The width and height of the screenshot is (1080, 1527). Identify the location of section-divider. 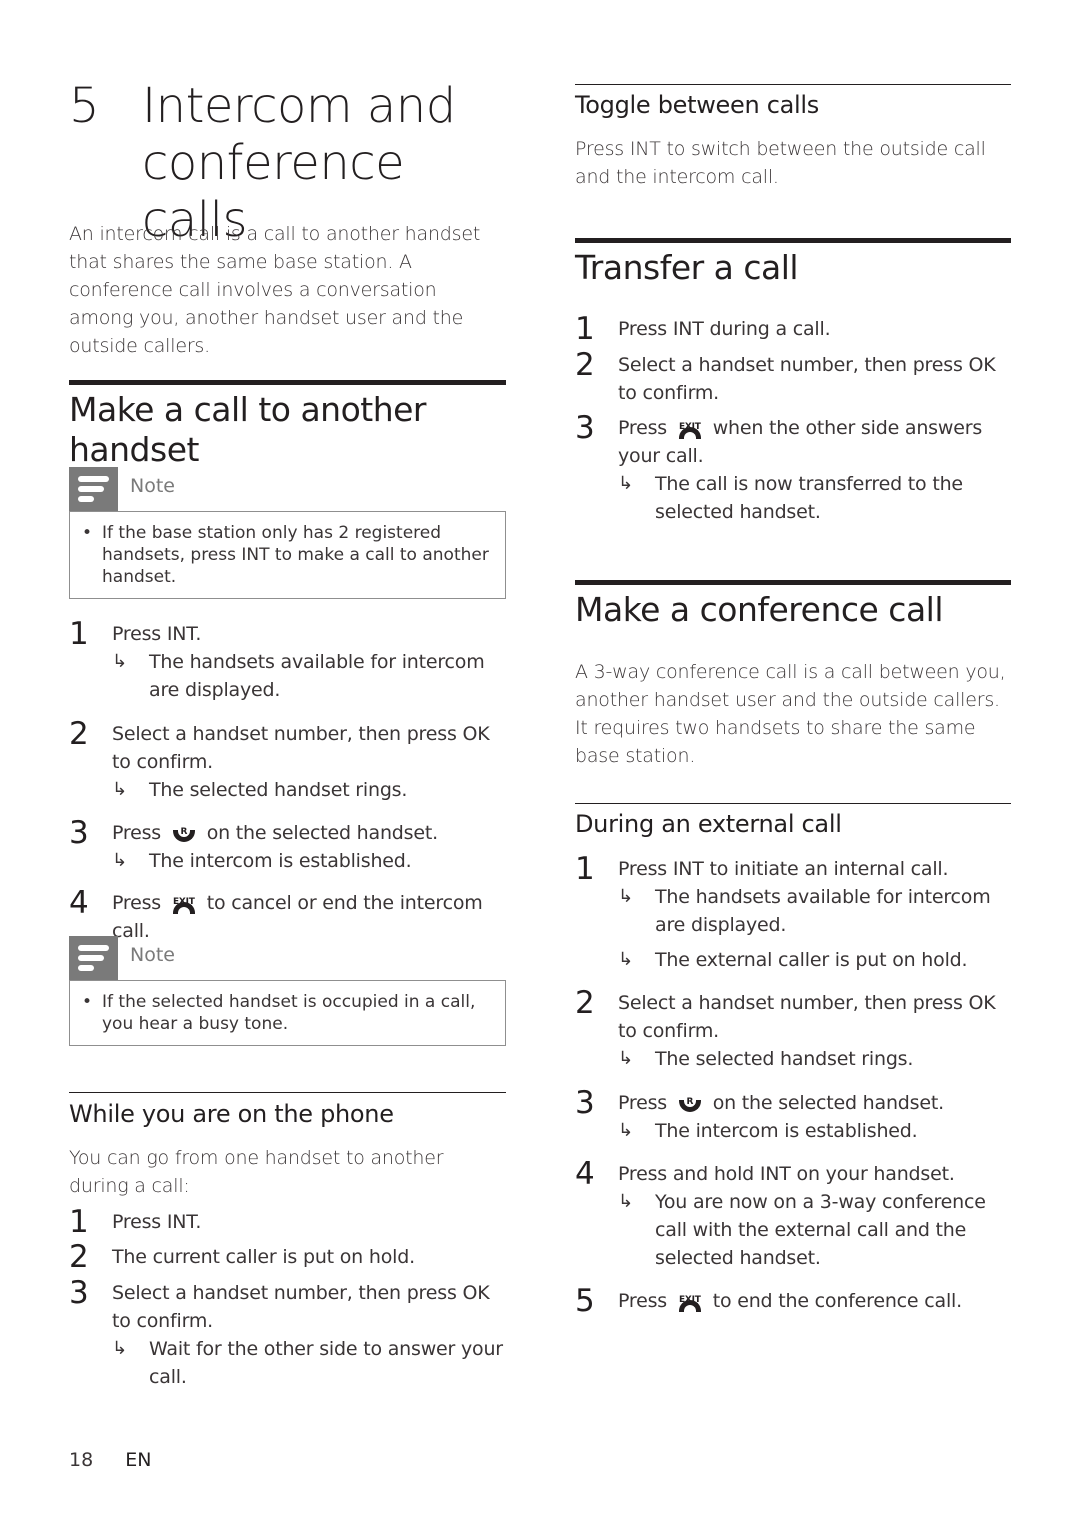
(287, 382).